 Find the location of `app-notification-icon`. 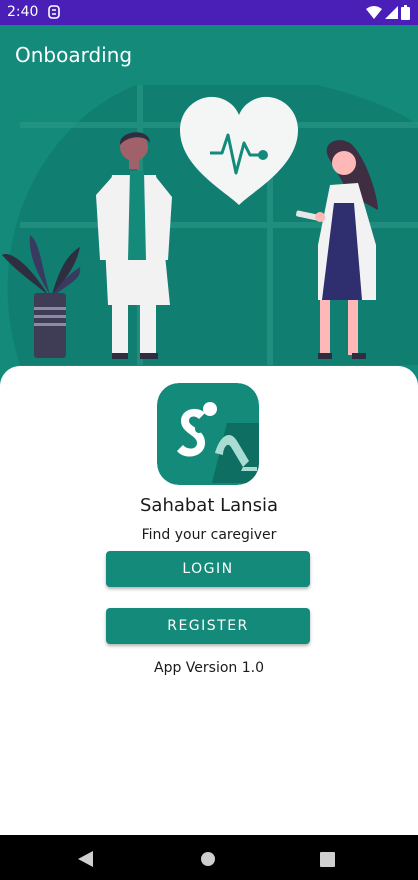

app-notification-icon is located at coordinates (54, 12).